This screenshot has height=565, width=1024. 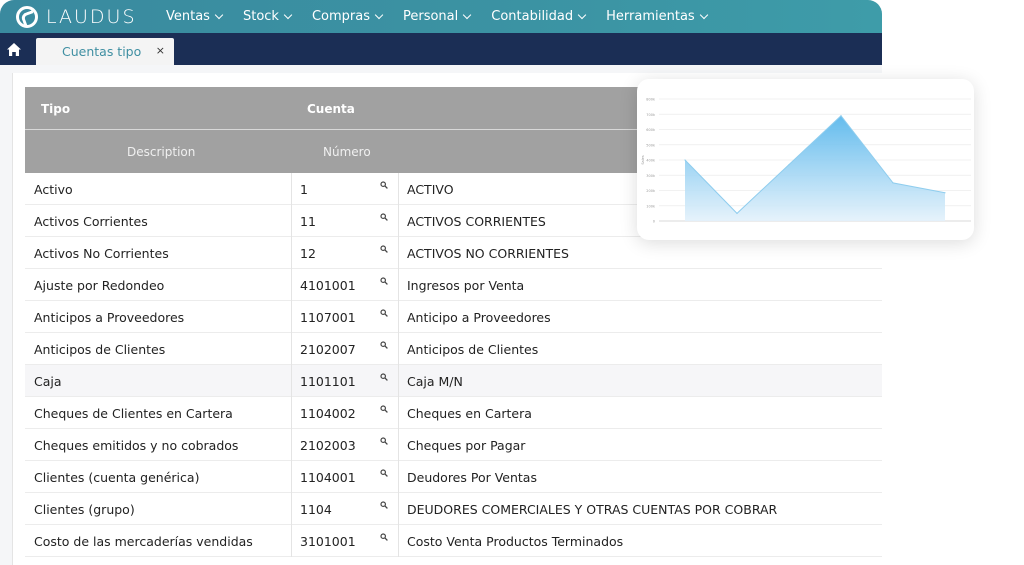 What do you see at coordinates (466, 445) in the screenshot?
I see `cell-descripcion: Cheques por Pagar` at bounding box center [466, 445].